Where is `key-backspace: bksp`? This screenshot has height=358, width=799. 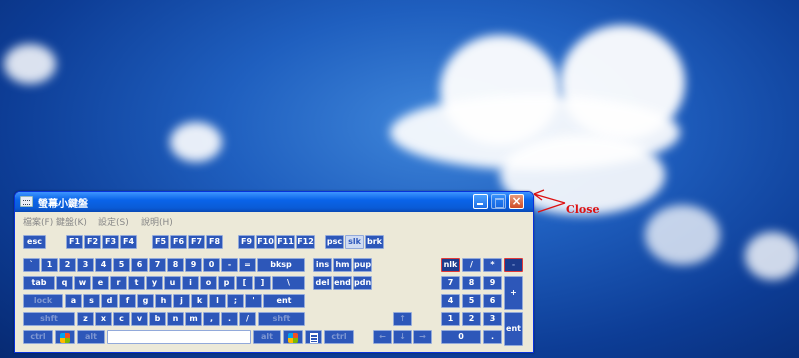
key-backspace: bksp is located at coordinates (281, 265).